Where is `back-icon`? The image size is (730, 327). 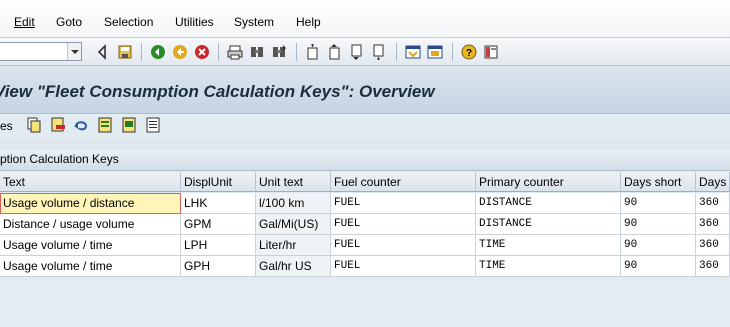 back-icon is located at coordinates (158, 52).